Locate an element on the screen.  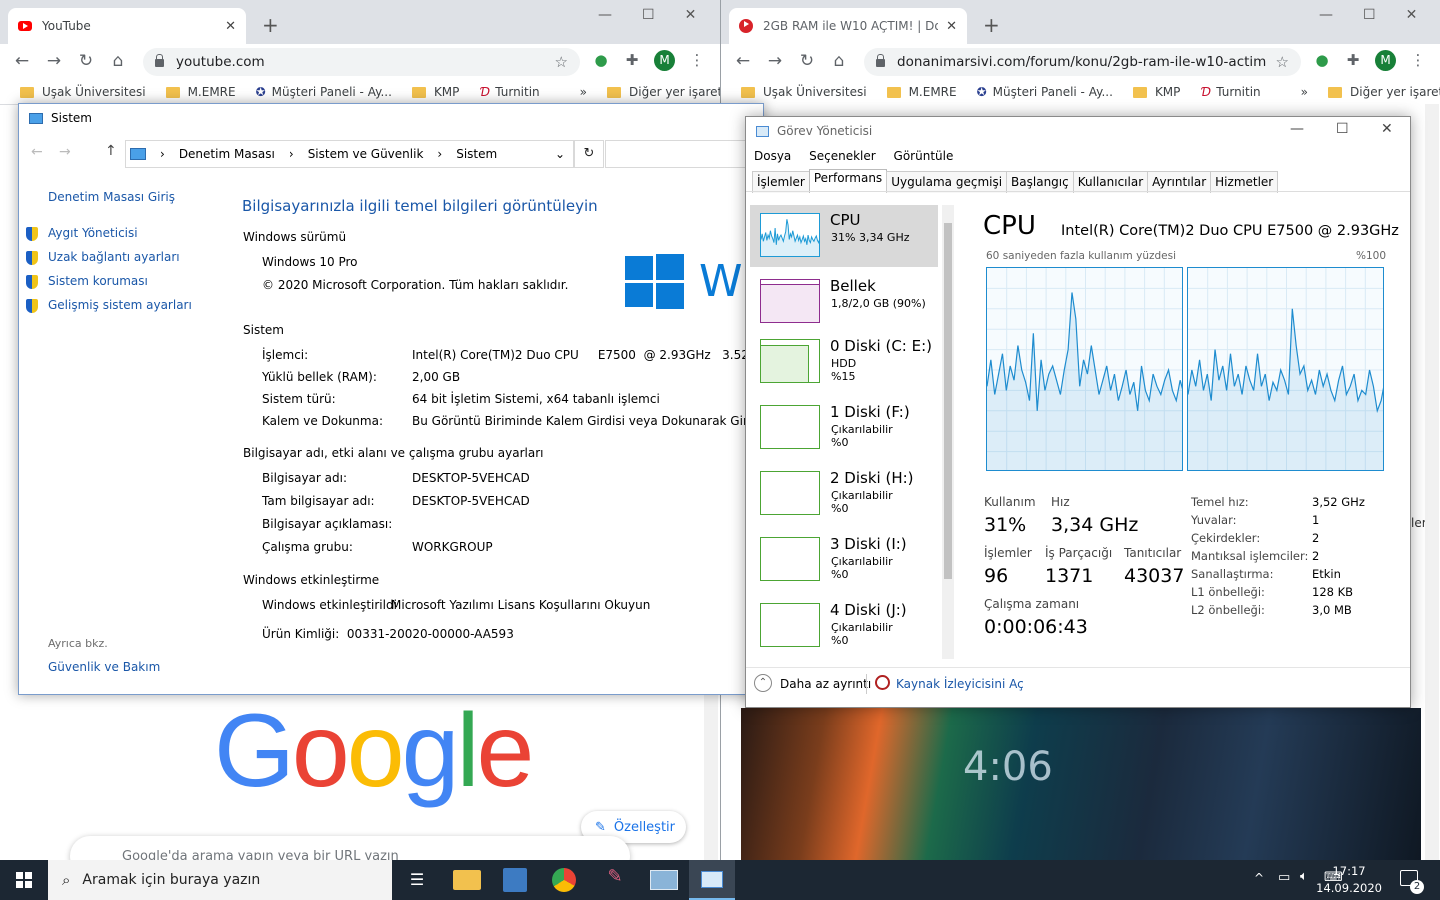
page-scrollbar is located at coordinates (1432, 482).